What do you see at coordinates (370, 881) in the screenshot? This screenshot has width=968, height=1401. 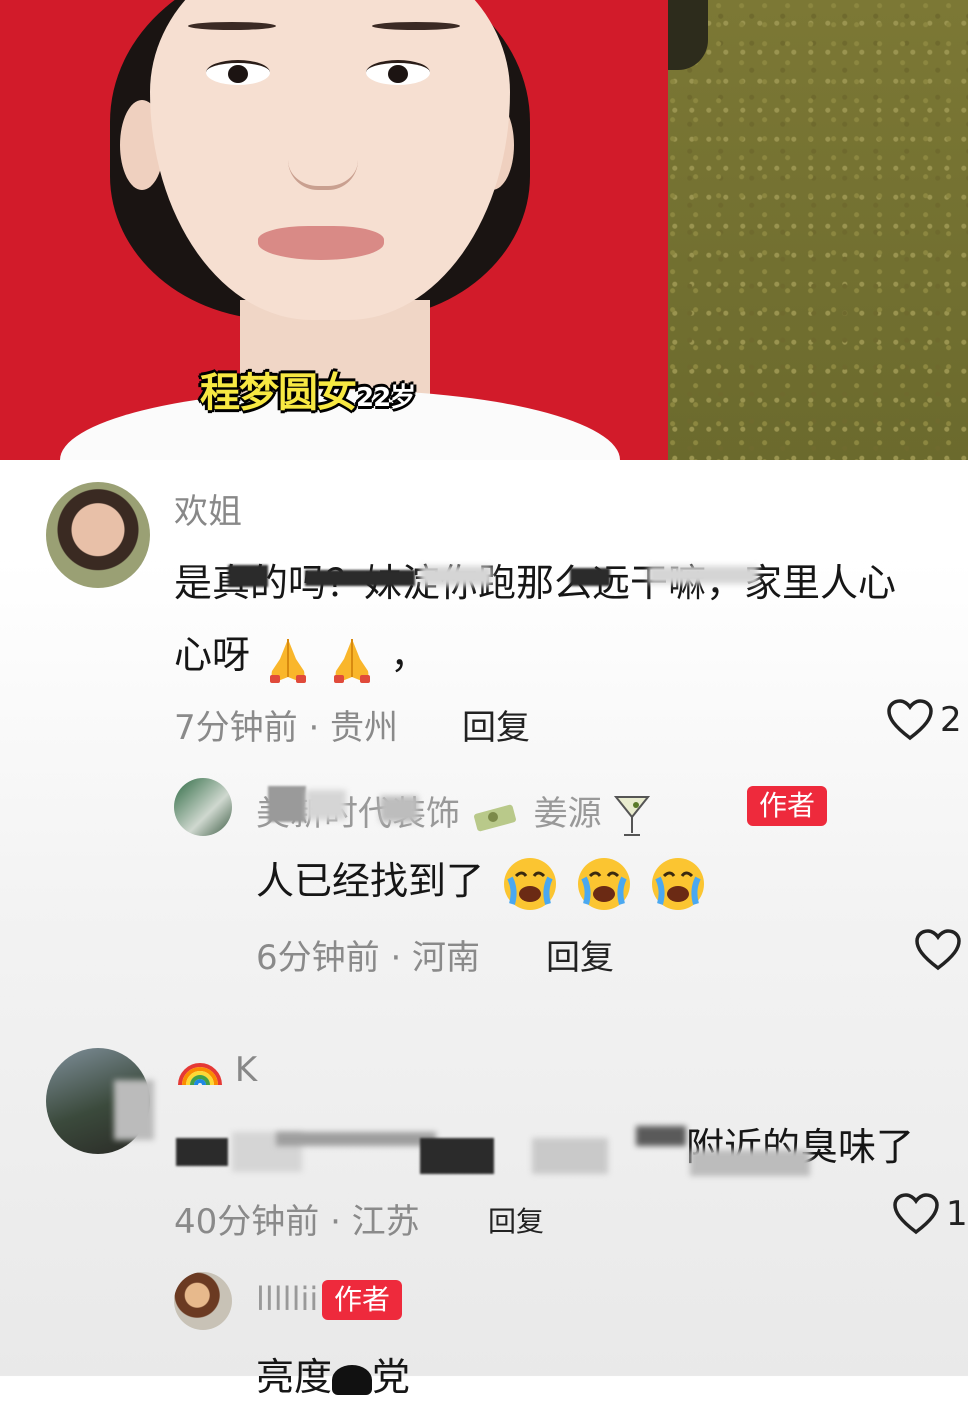 I see `reply-text-content: 人已经找到了` at bounding box center [370, 881].